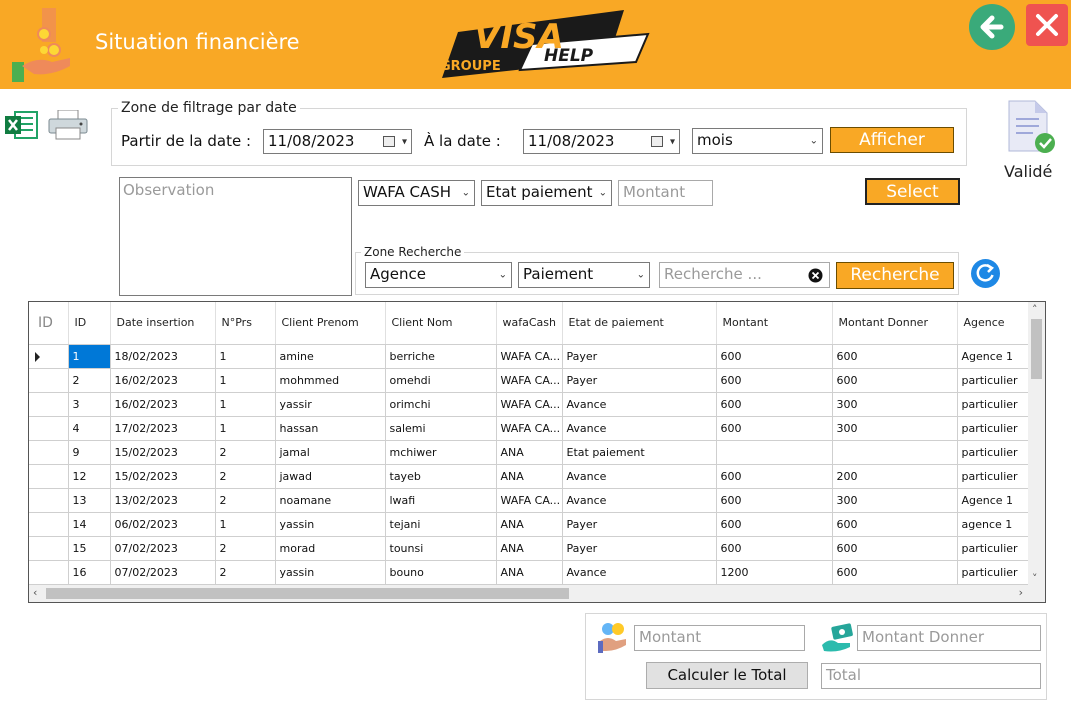 The height and width of the screenshot is (704, 1071). What do you see at coordinates (89, 524) in the screenshot?
I see `table-cell: 14` at bounding box center [89, 524].